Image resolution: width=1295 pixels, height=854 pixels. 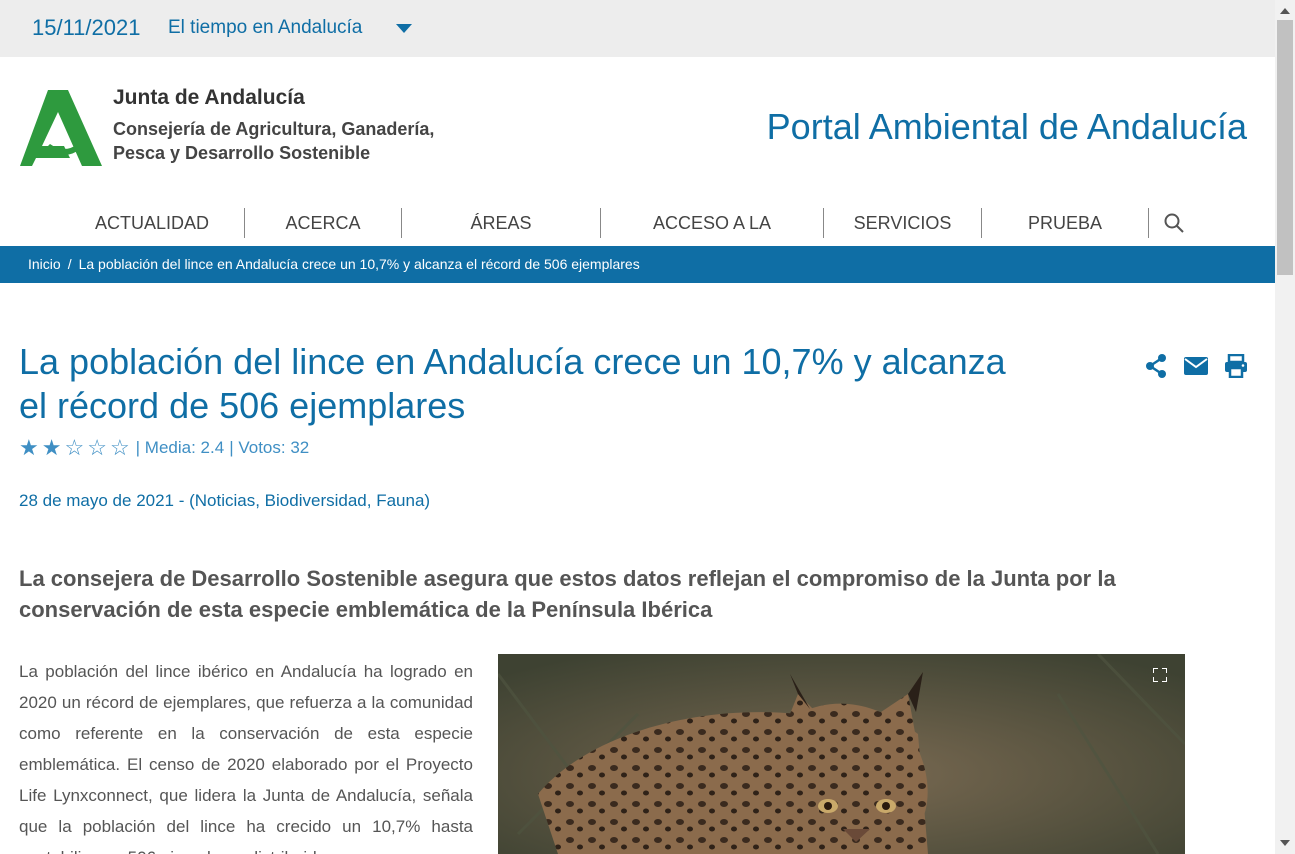 What do you see at coordinates (404, 28) in the screenshot?
I see `chevron-down-icon` at bounding box center [404, 28].